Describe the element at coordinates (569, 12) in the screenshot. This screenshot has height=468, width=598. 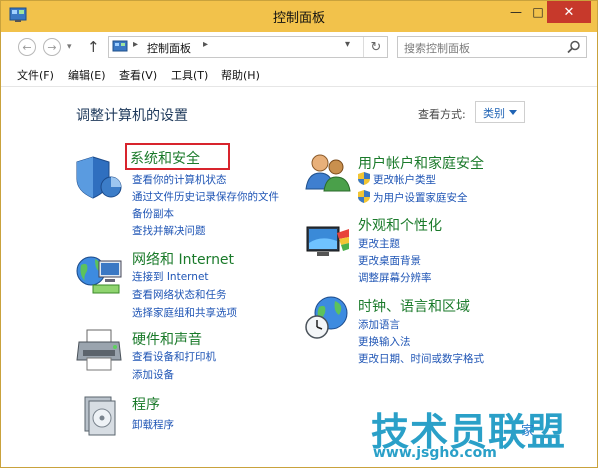
I see `close-button: ✕` at that location.